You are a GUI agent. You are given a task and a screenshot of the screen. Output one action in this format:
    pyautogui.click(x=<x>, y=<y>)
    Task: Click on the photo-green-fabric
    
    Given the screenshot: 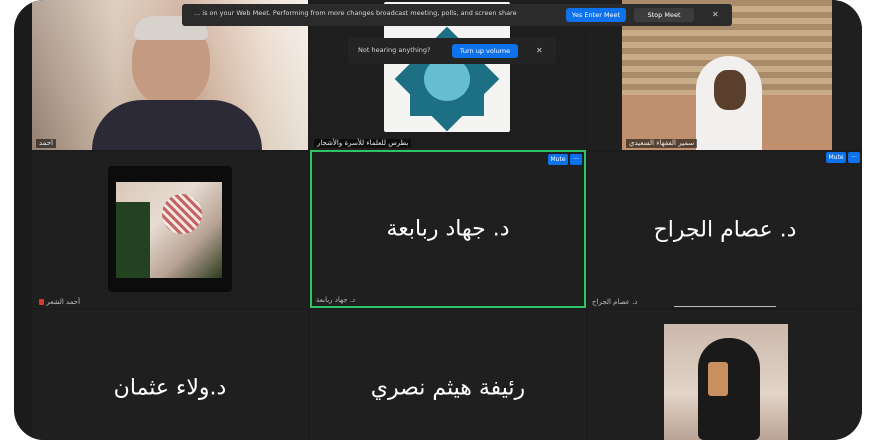 What is the action you would take?
    pyautogui.click(x=133, y=240)
    